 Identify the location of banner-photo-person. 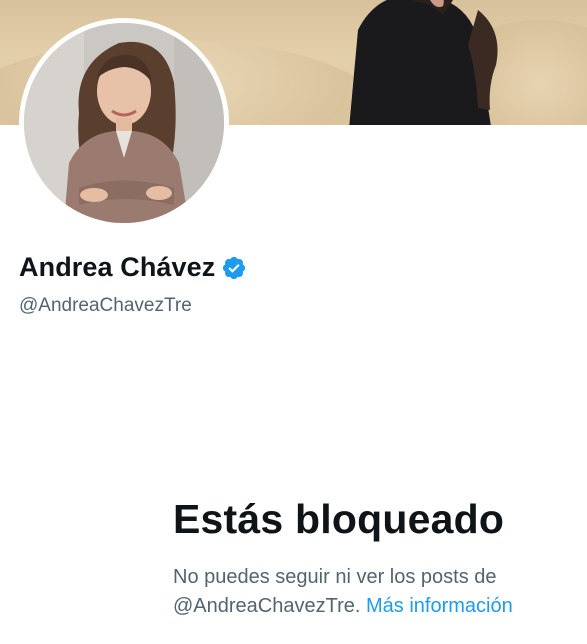
(423, 62).